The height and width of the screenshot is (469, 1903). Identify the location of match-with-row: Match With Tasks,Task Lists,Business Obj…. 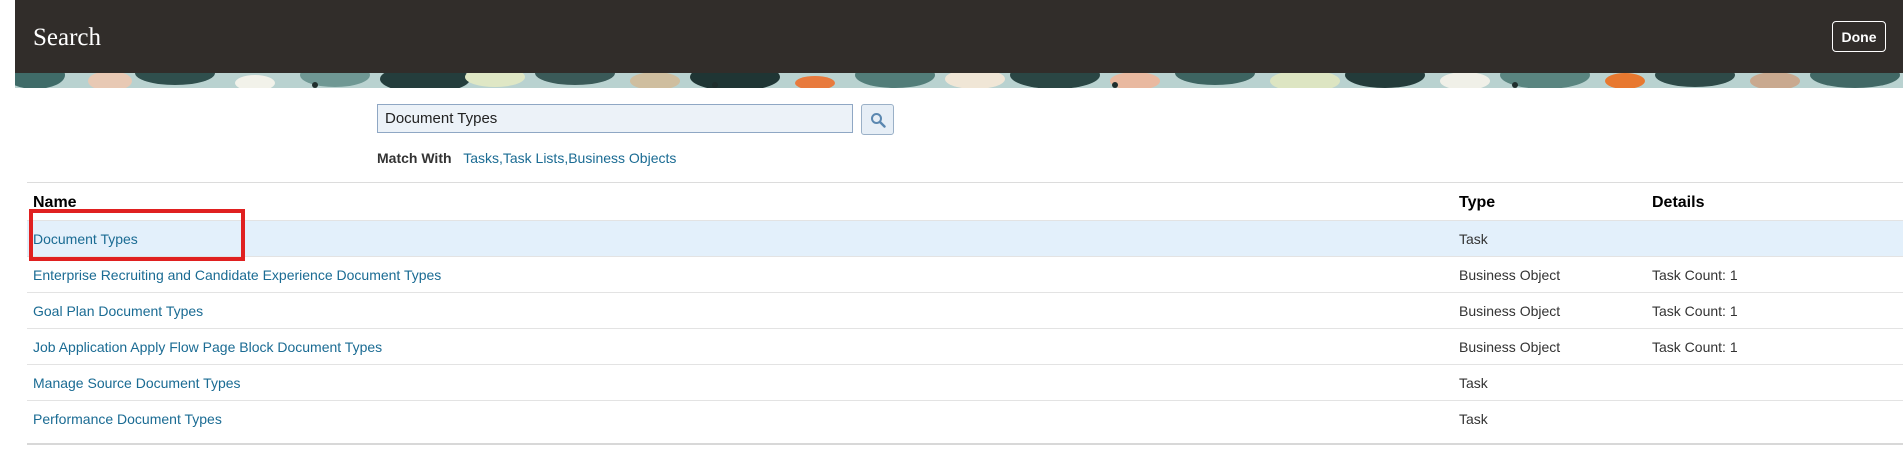
(526, 158).